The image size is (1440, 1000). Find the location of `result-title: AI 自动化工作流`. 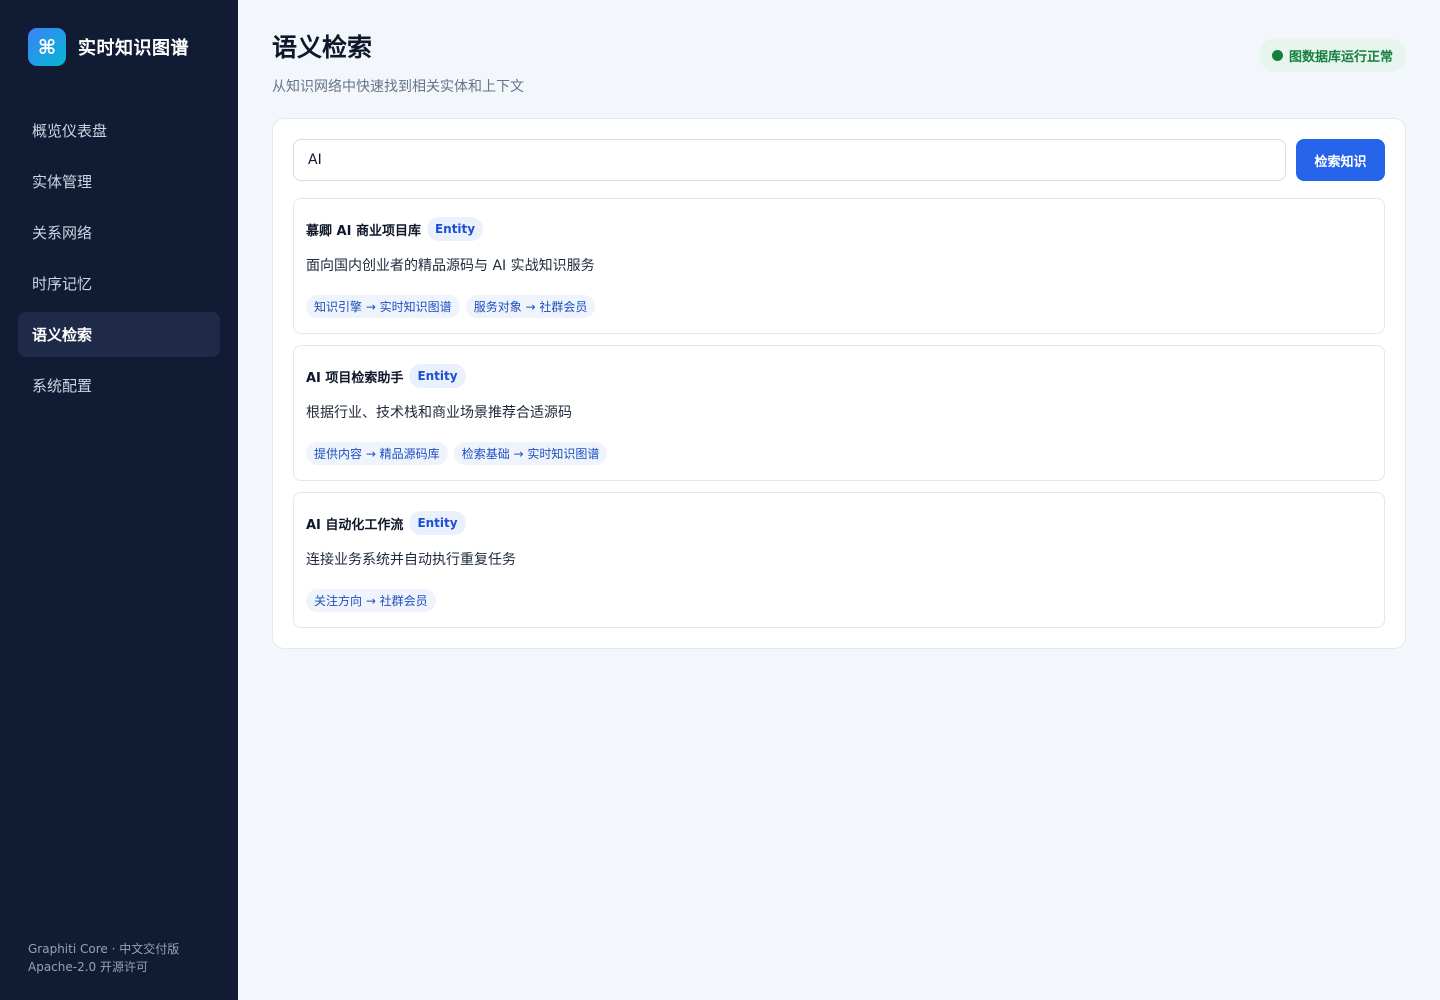

result-title: AI 自动化工作流 is located at coordinates (355, 525).